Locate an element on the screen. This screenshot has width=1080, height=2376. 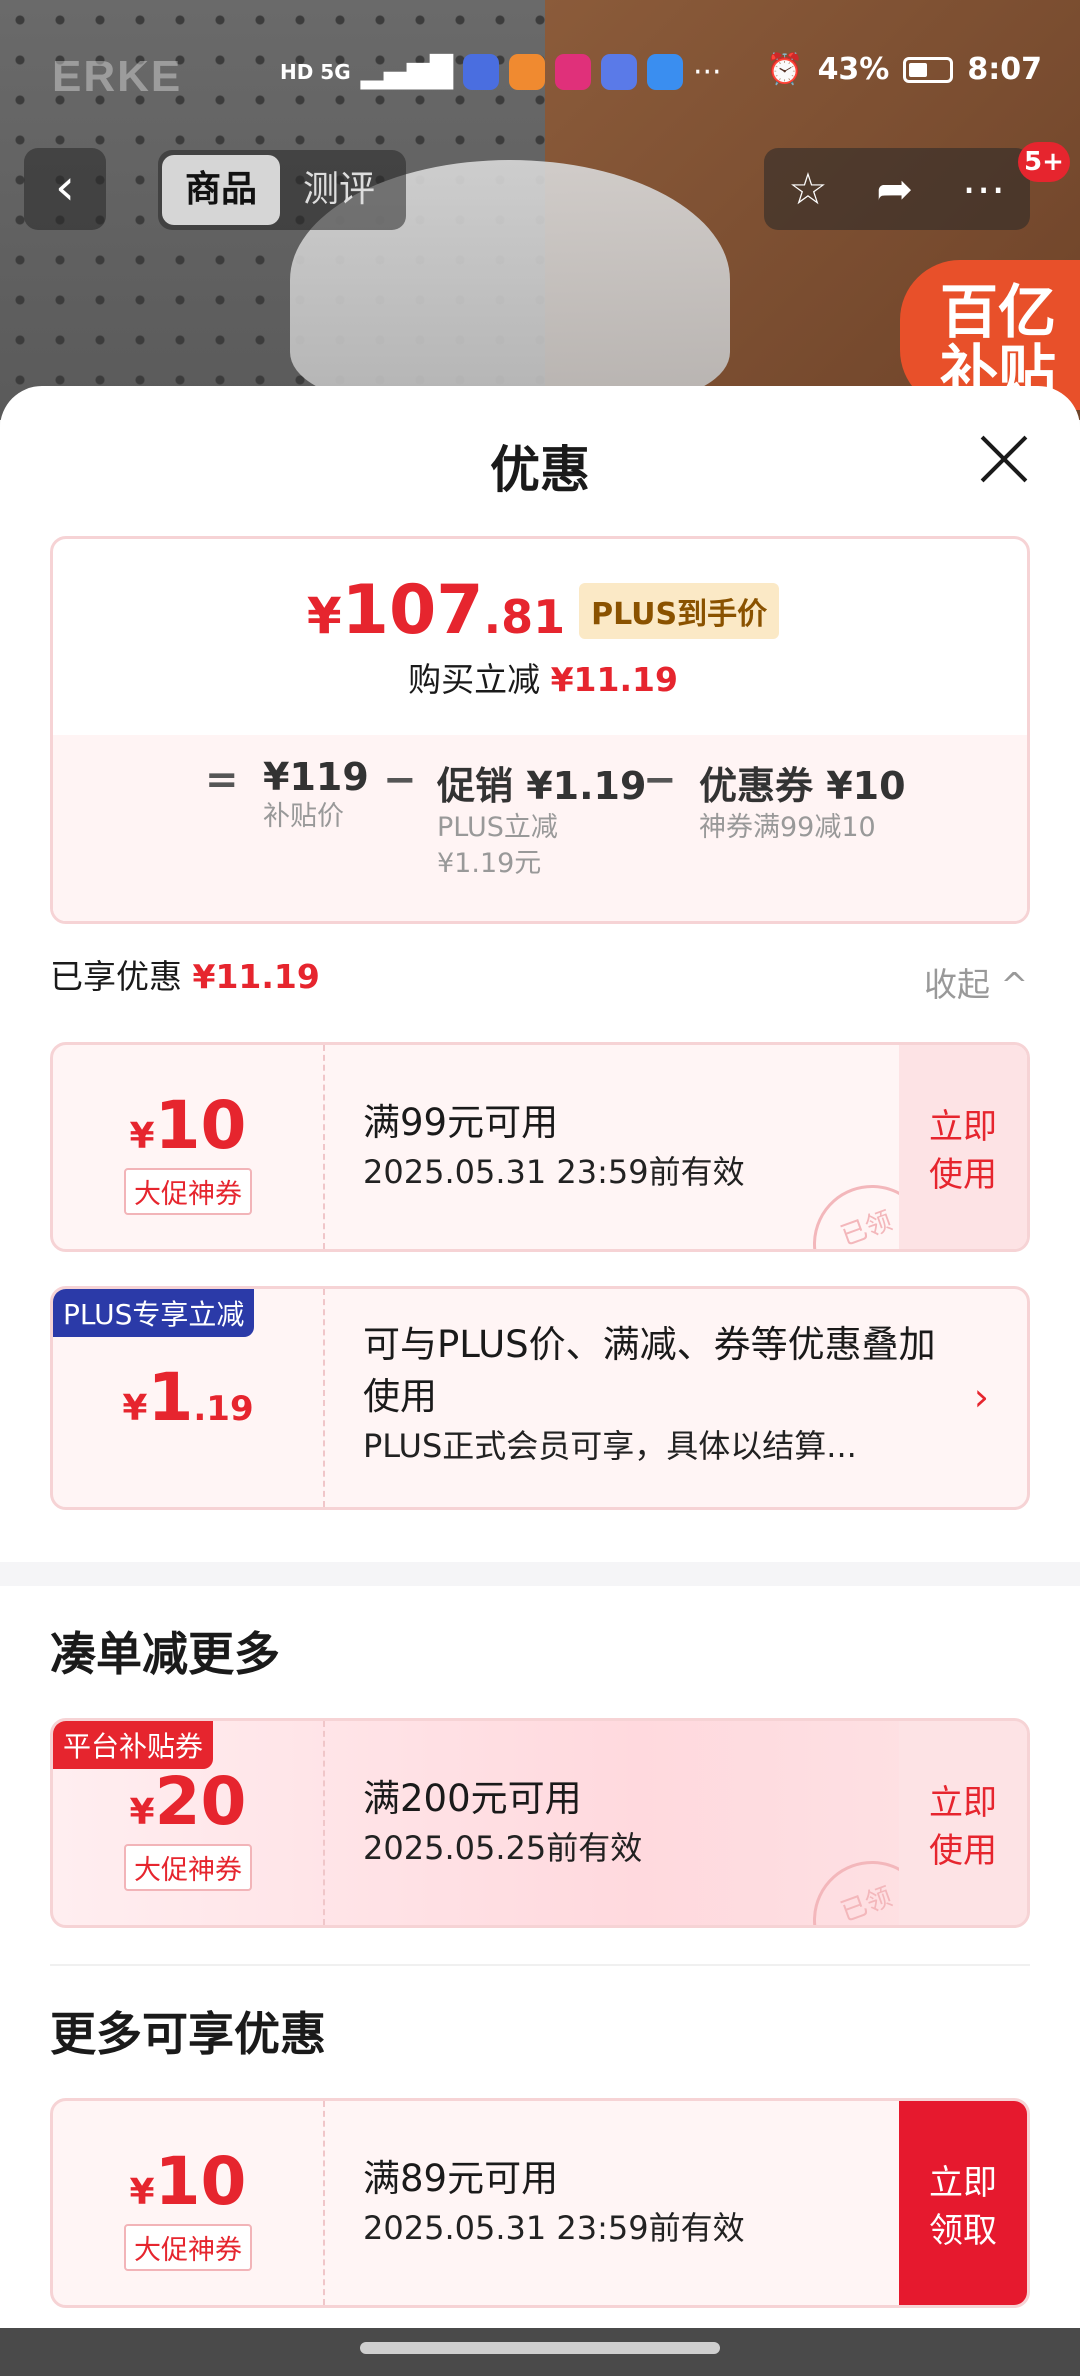
section-divider is located at coordinates (540, 1574).